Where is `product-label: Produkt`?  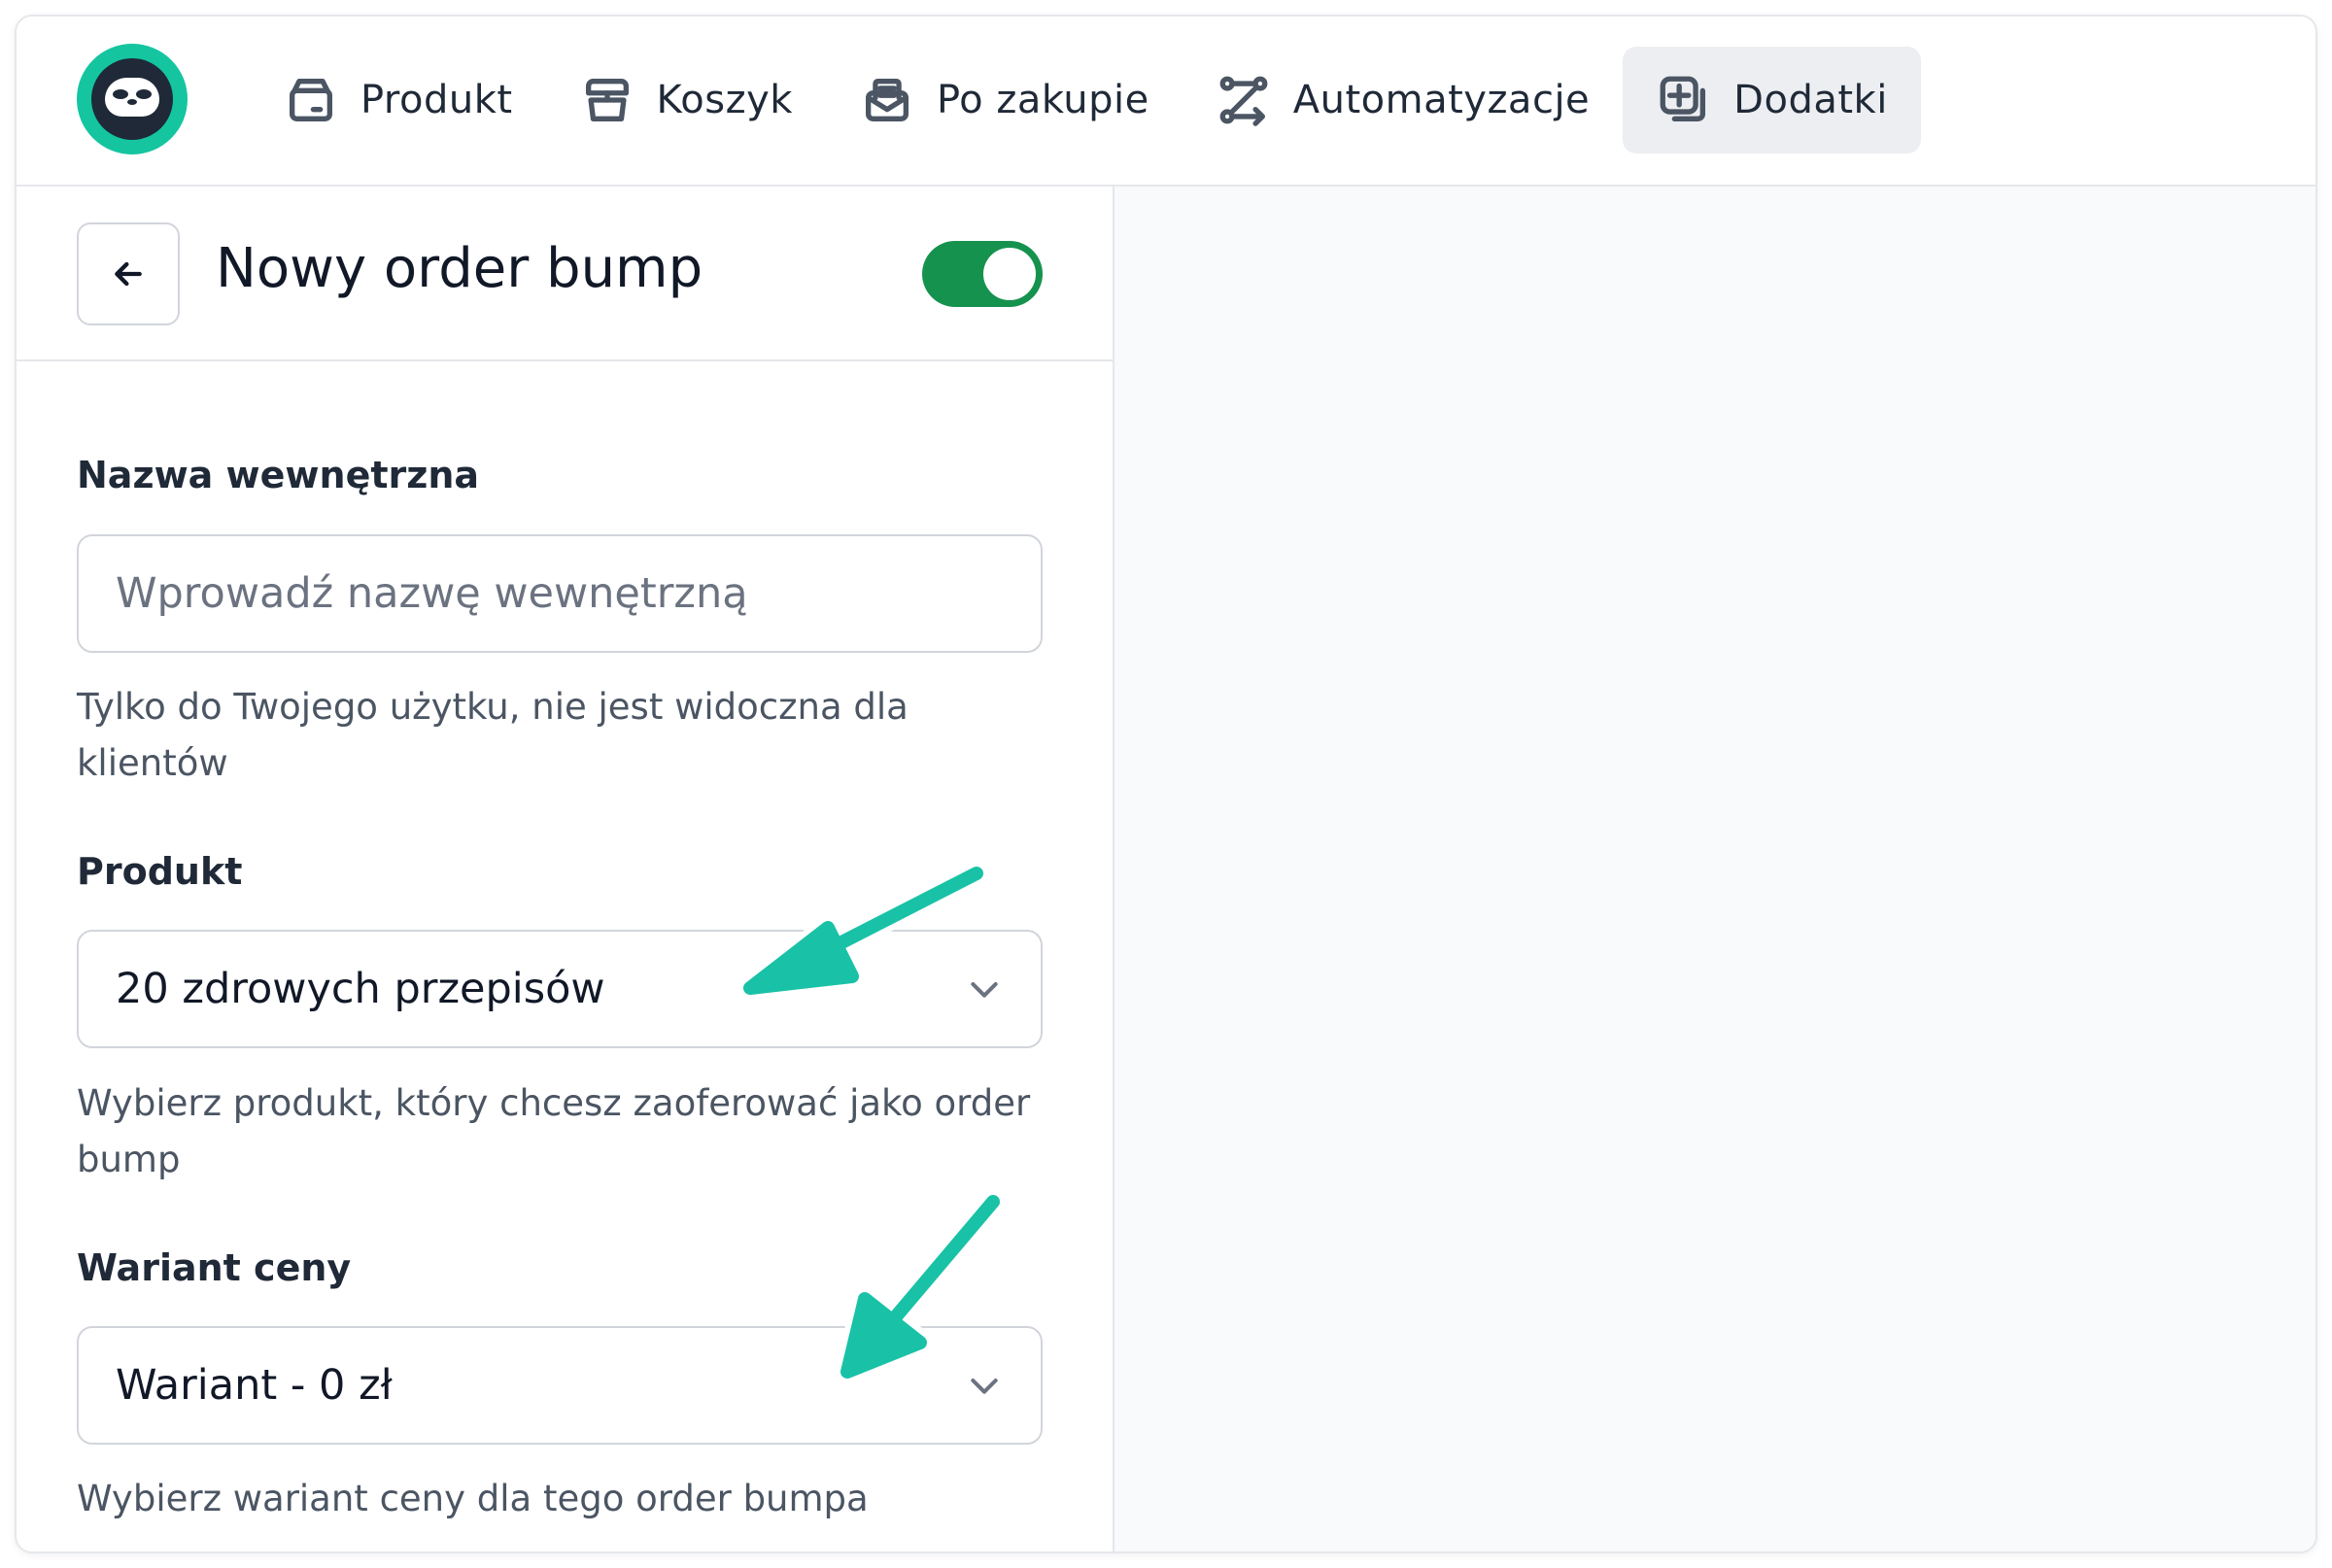 product-label: Produkt is located at coordinates (160, 871).